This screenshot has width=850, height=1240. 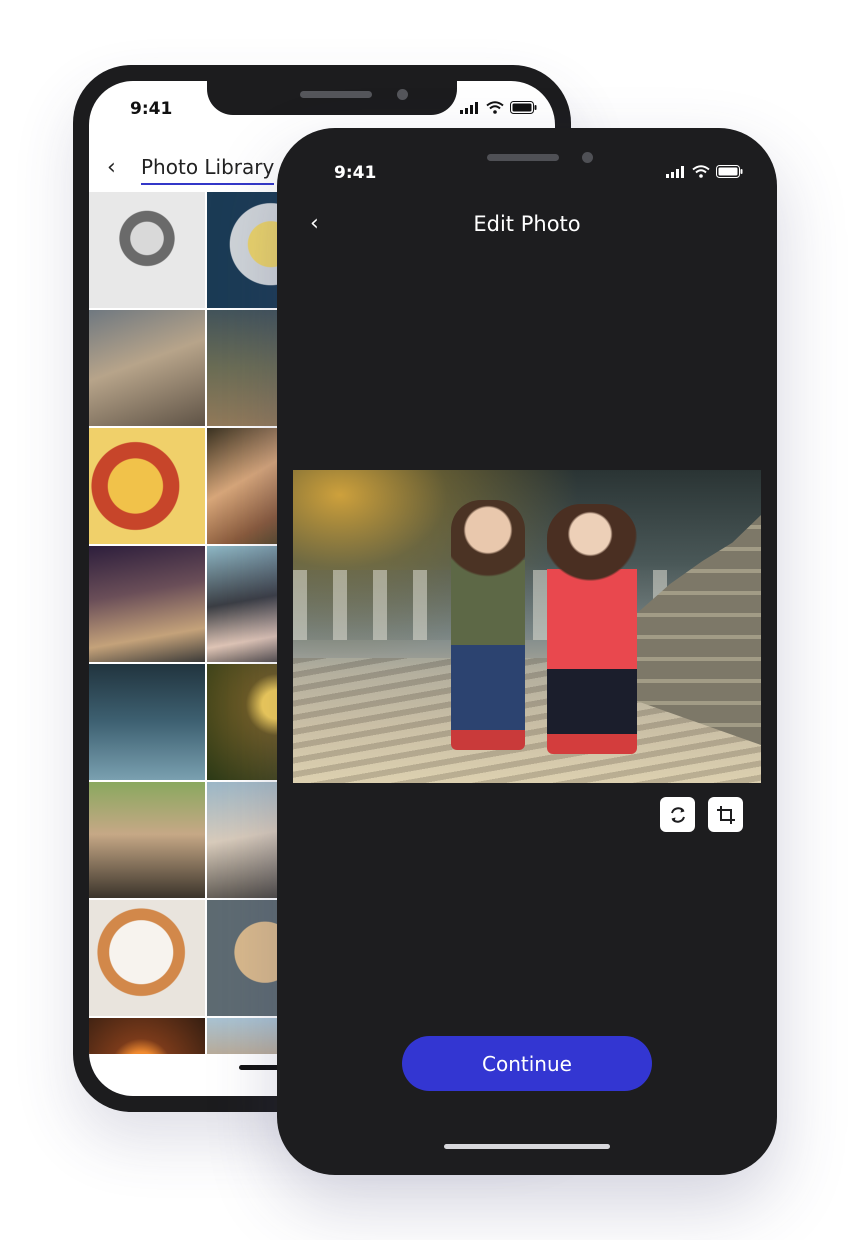 I want to click on rotate-icon, so click(x=677, y=814).